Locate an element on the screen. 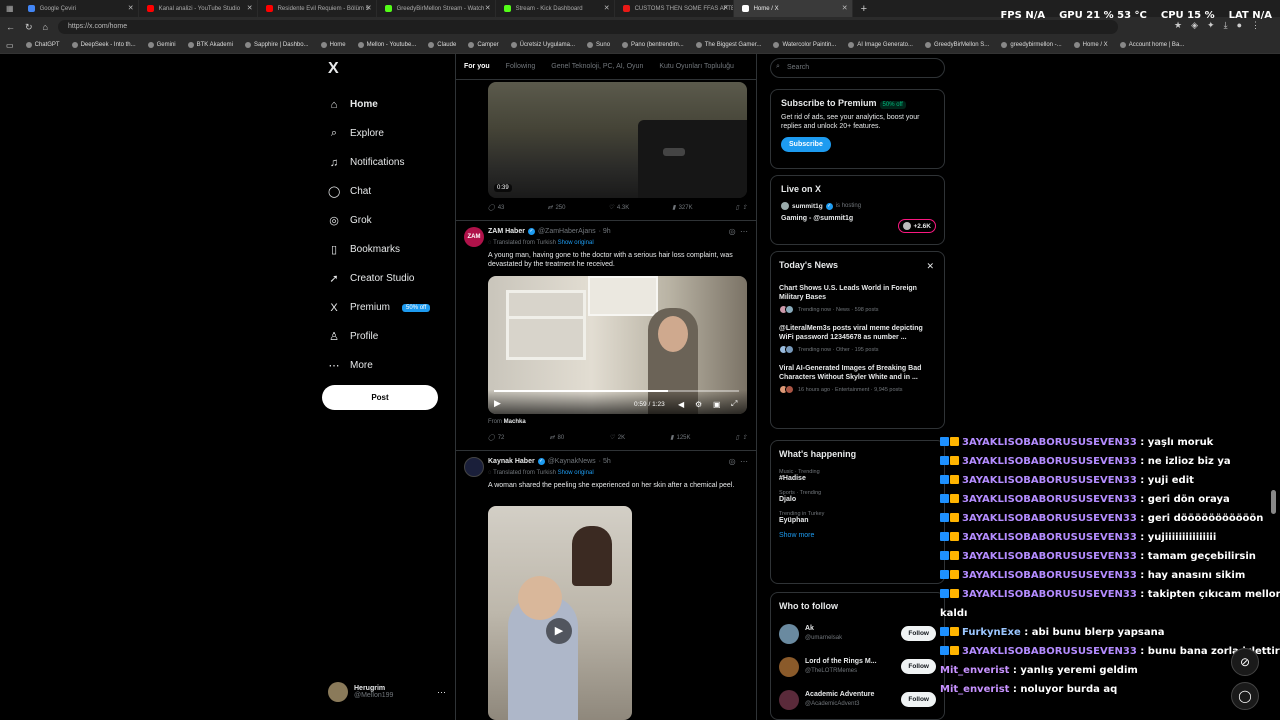 The image size is (1280, 720). settings-icon: ⚙ is located at coordinates (698, 404).